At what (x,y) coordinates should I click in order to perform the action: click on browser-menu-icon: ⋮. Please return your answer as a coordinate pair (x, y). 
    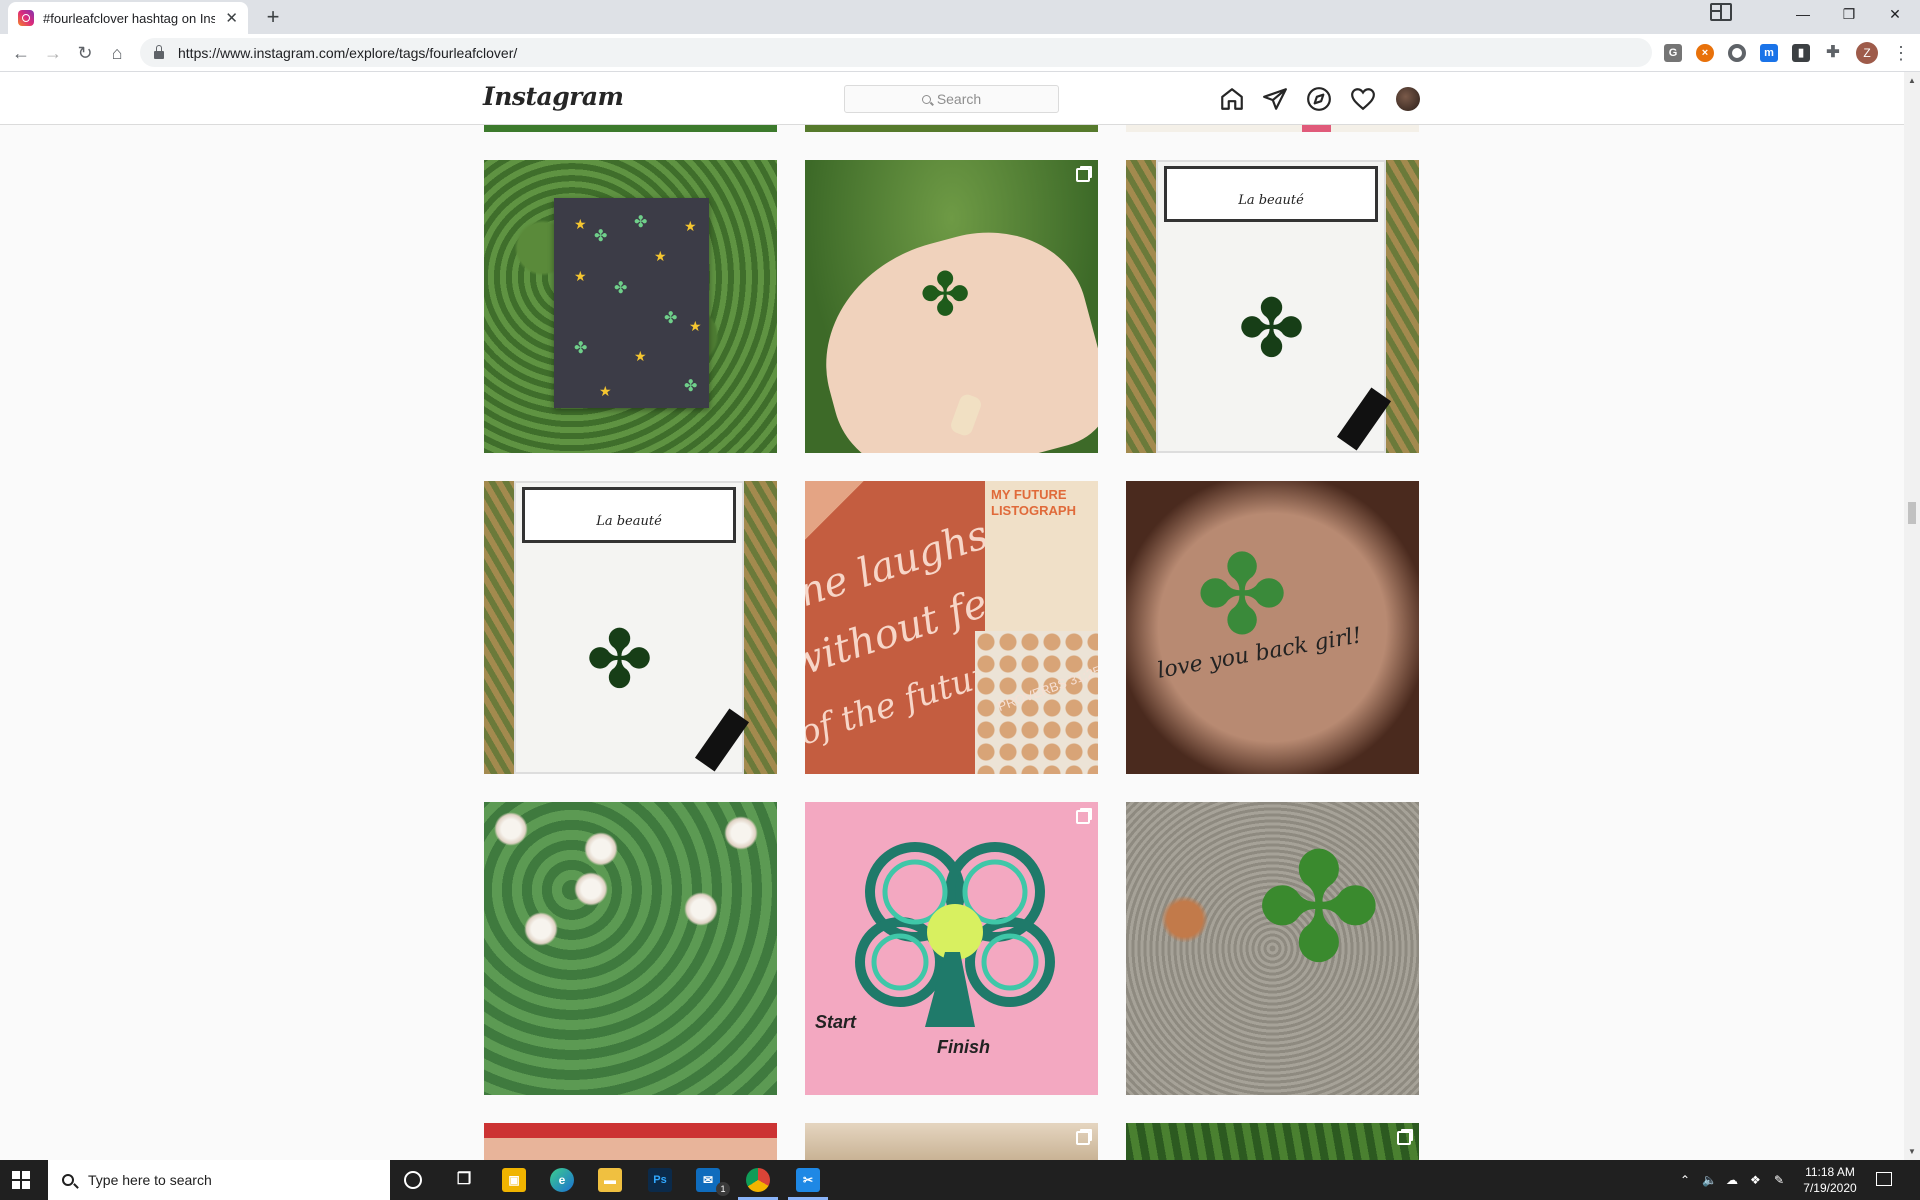
    Looking at the image, I should click on (1901, 53).